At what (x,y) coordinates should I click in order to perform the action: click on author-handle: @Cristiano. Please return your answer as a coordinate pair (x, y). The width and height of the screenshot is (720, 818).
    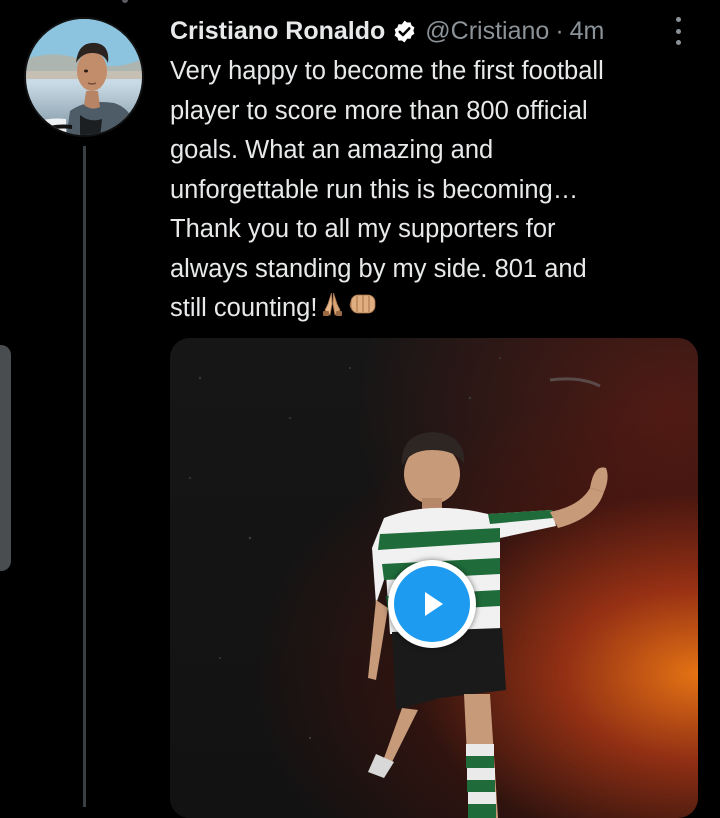
    Looking at the image, I should click on (487, 31).